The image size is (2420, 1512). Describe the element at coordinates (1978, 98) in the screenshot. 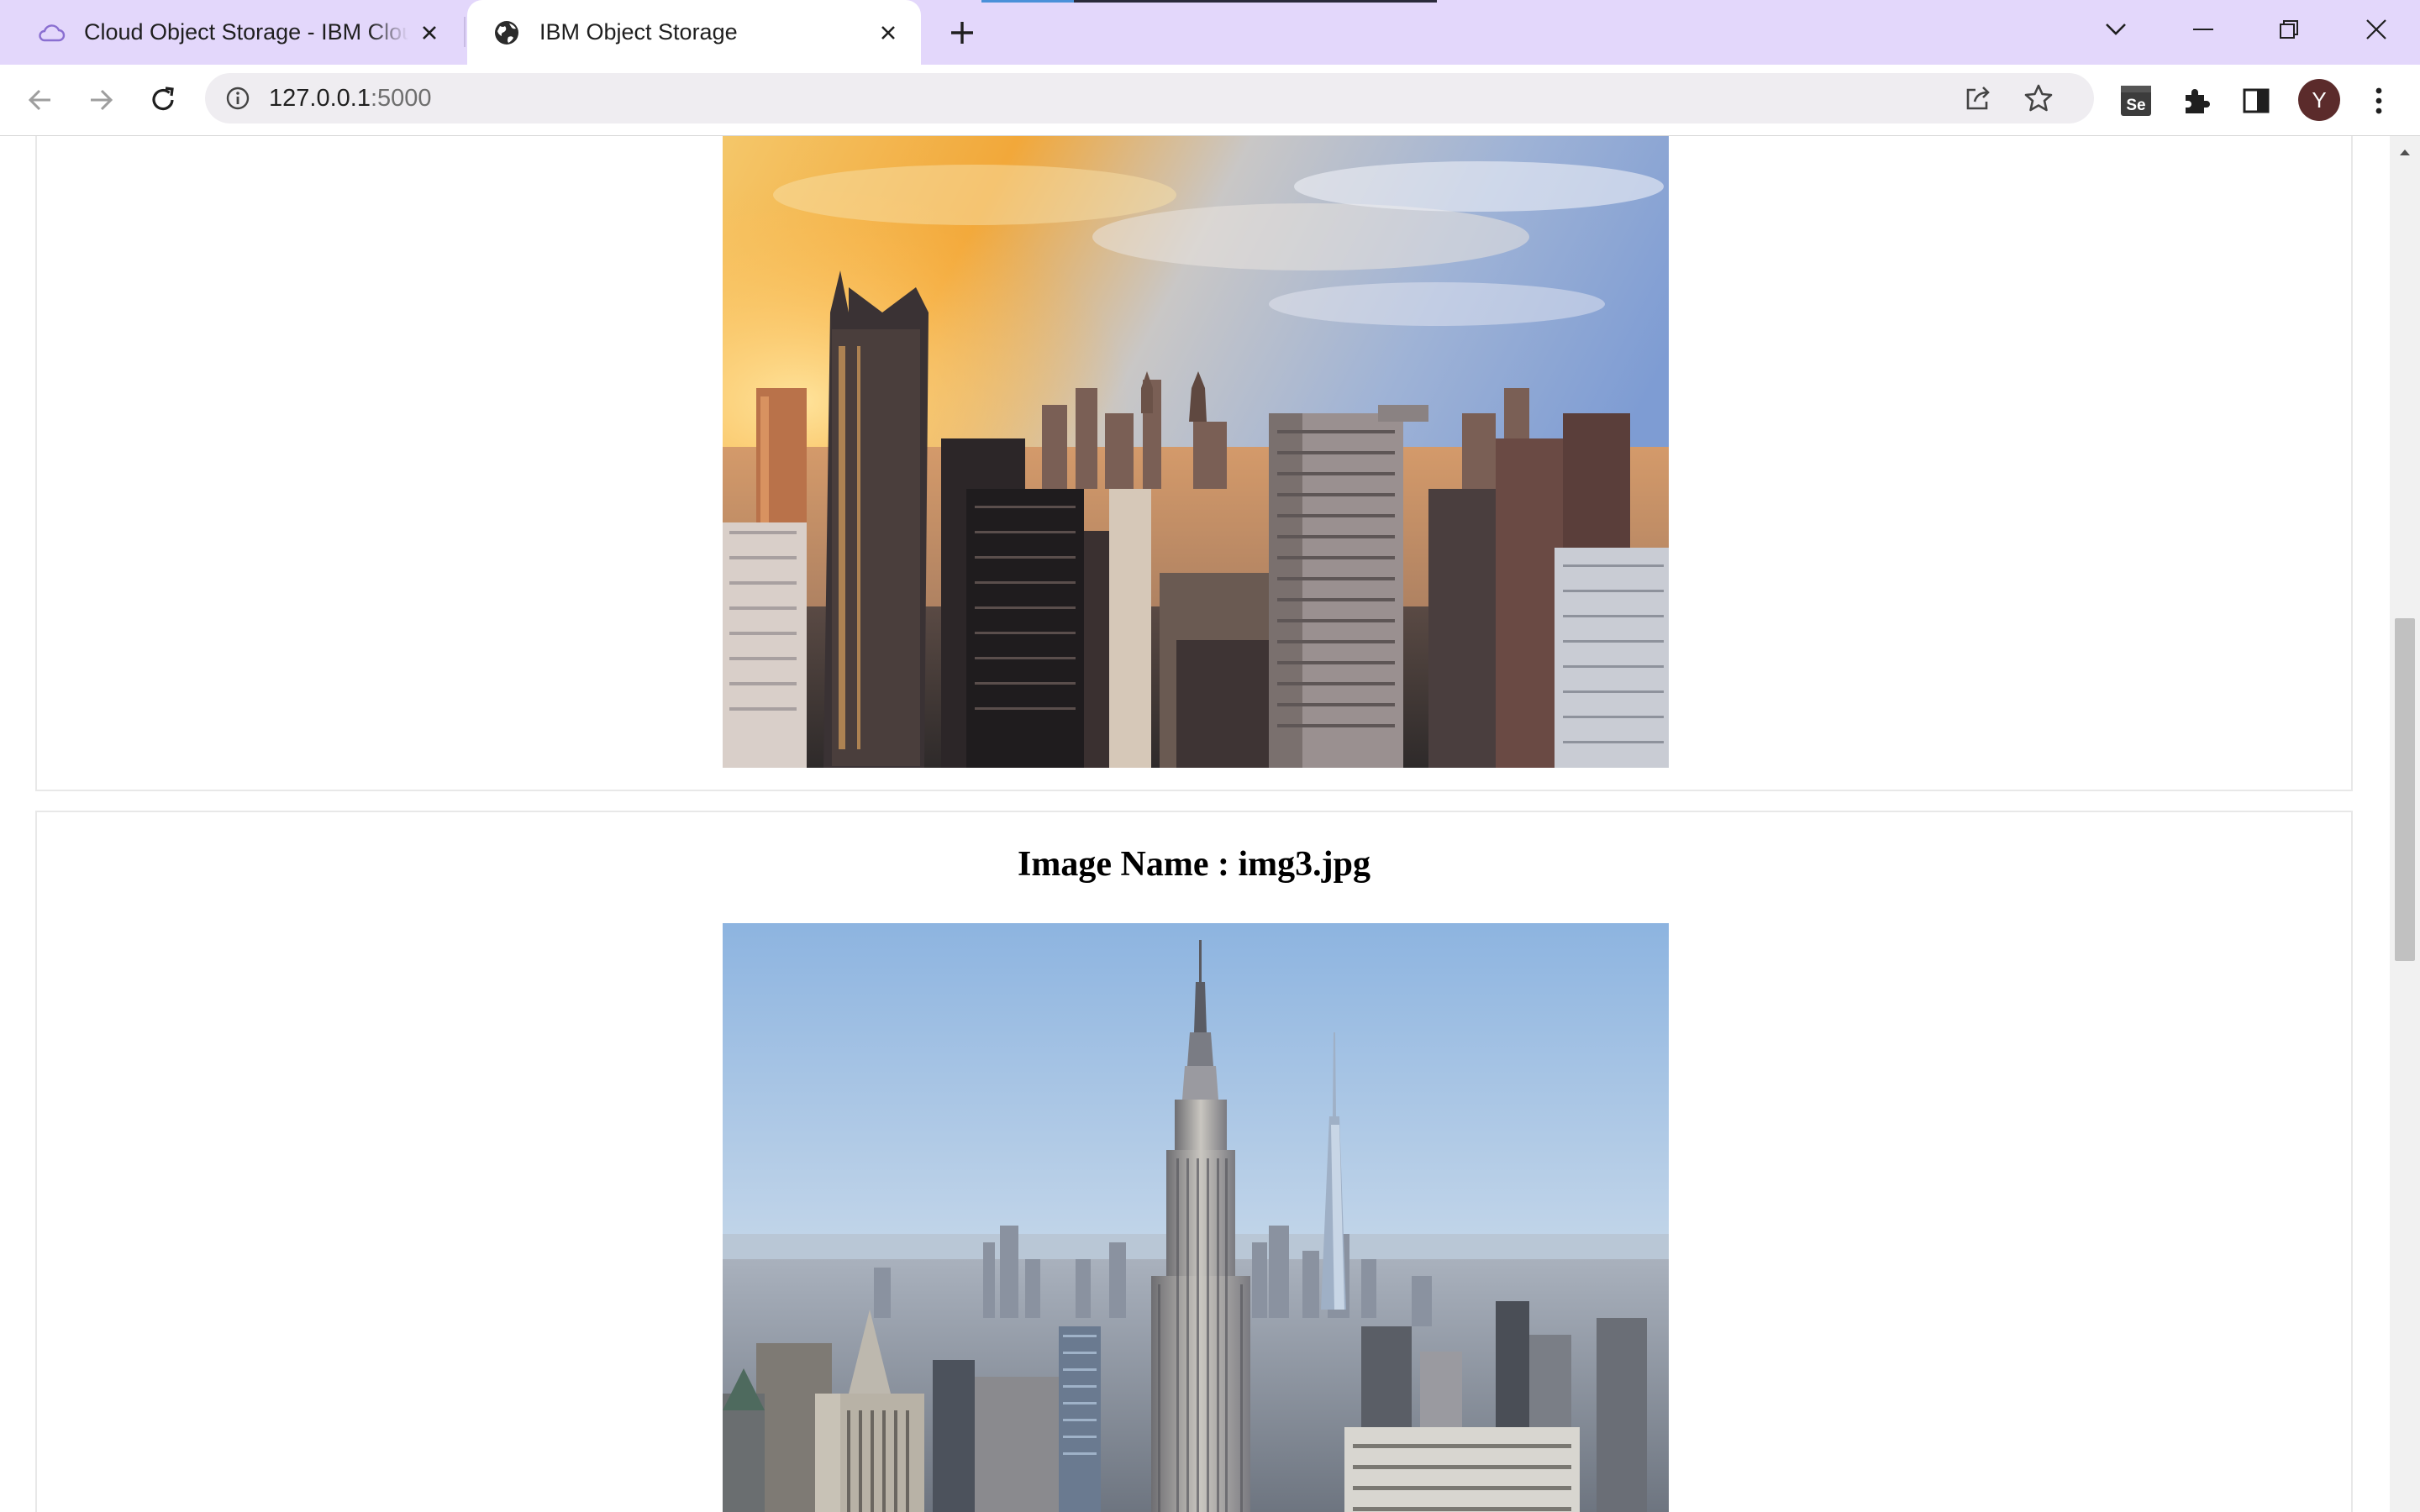

I see `share-icon` at that location.